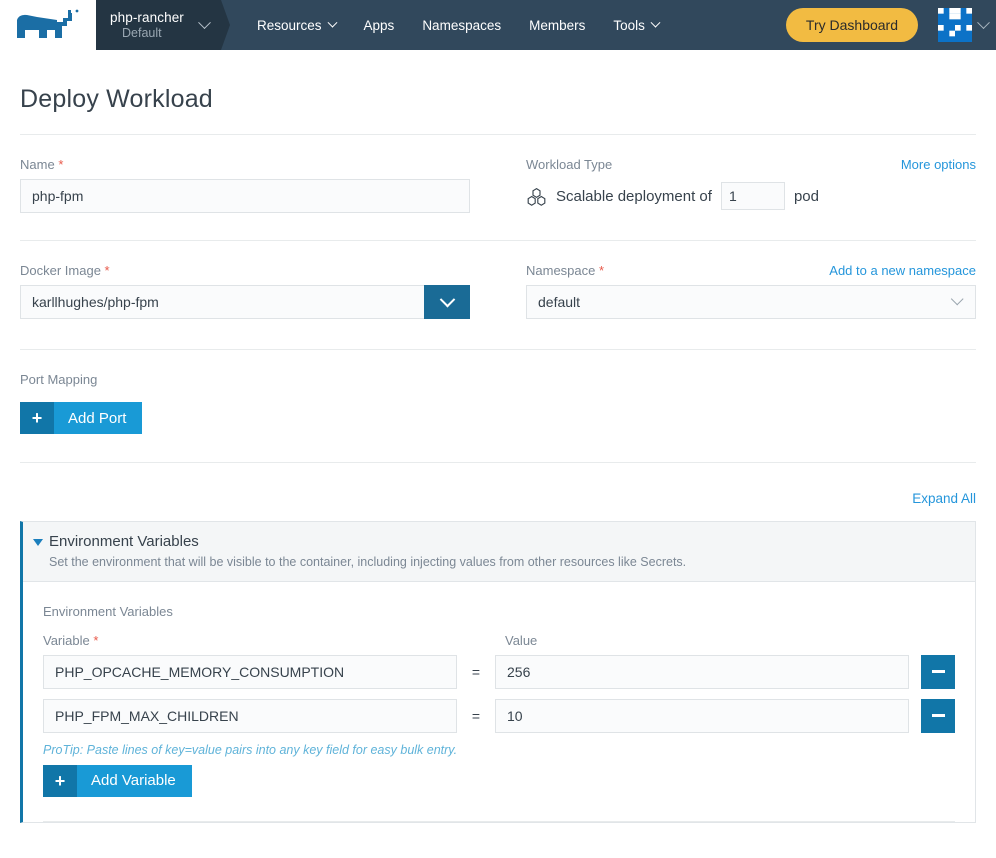 This screenshot has width=996, height=858. I want to click on rancher-bull-logo-icon, so click(48, 23).